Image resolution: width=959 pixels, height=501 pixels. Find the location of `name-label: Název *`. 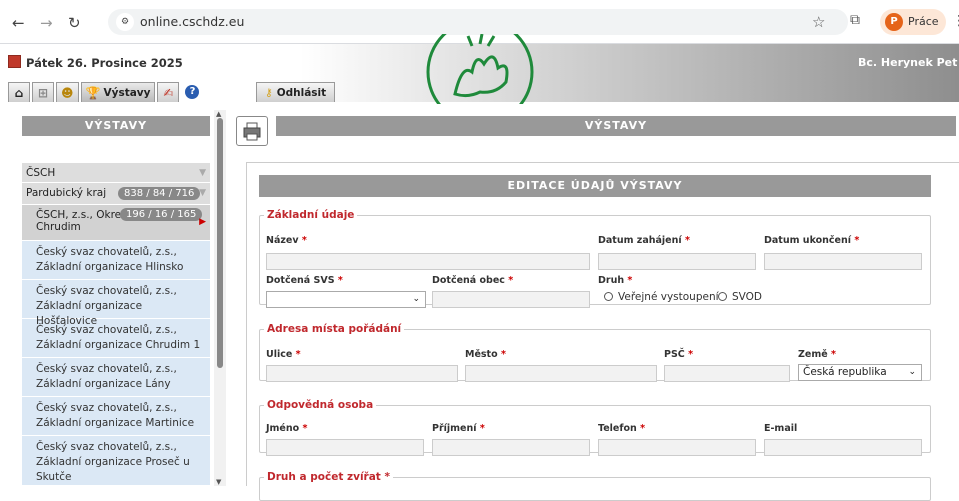

name-label: Název * is located at coordinates (286, 240).